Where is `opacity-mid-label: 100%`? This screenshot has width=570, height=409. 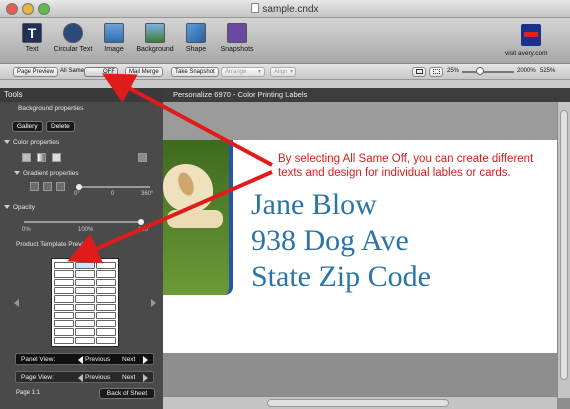 opacity-mid-label: 100% is located at coordinates (86, 230).